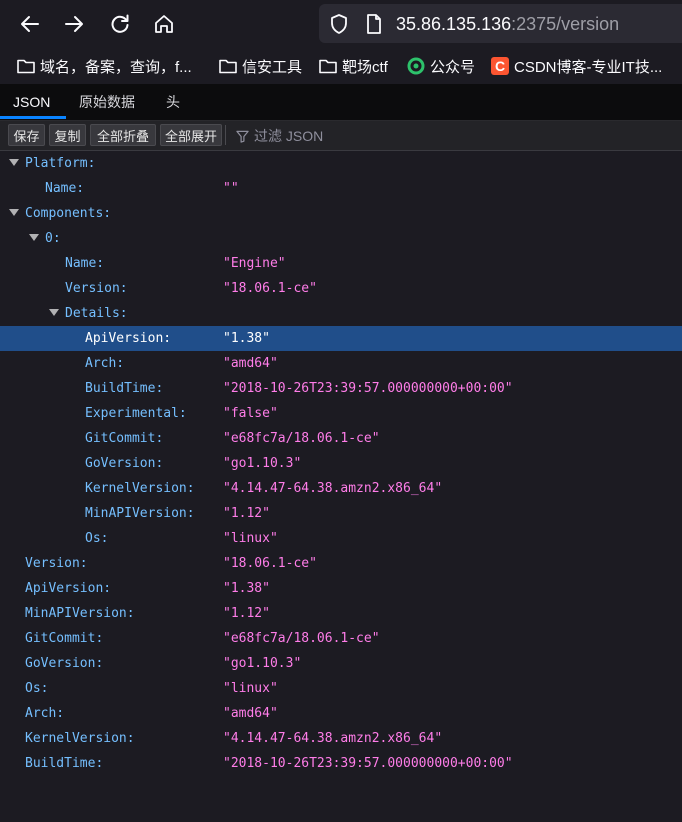 The image size is (682, 822). What do you see at coordinates (246, 613) in the screenshot?
I see `row-value: "1.12"` at bounding box center [246, 613].